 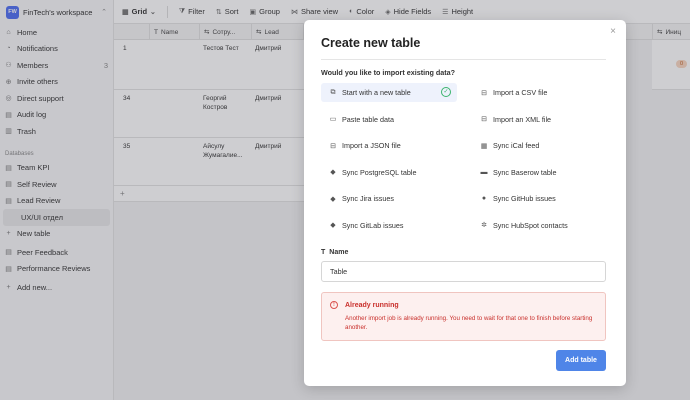 I want to click on option-sync-ical: ▦ Sync iCal feed, so click(x=540, y=145).